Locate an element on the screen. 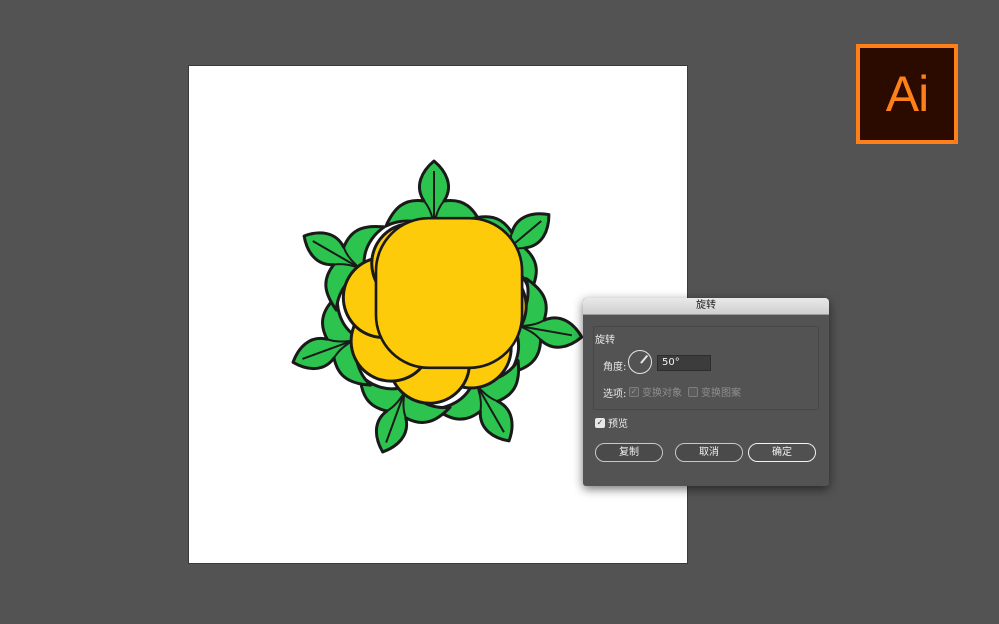  transform-patterns-option: 变换图案 is located at coordinates (714, 391).